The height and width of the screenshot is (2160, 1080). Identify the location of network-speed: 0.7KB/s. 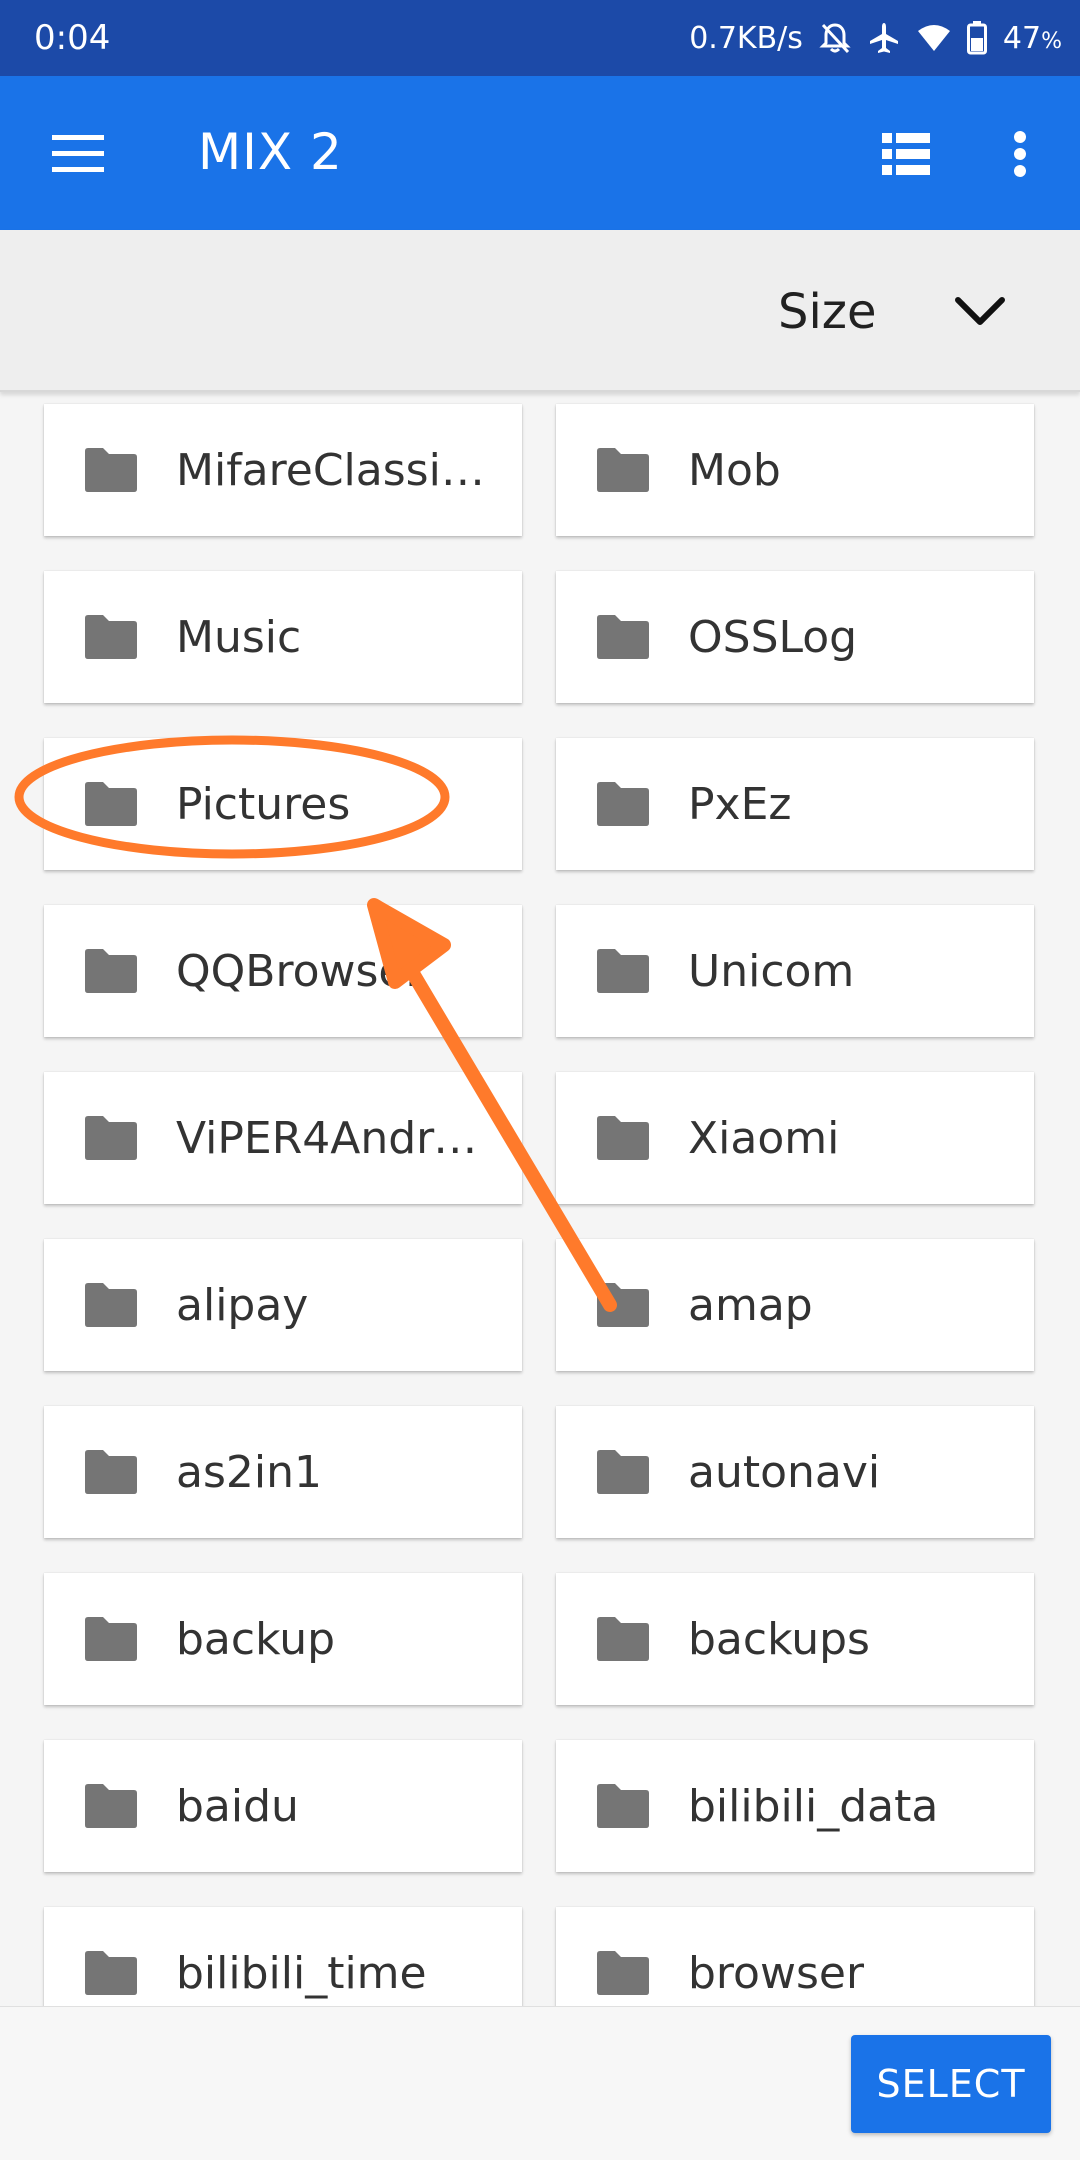
(746, 38).